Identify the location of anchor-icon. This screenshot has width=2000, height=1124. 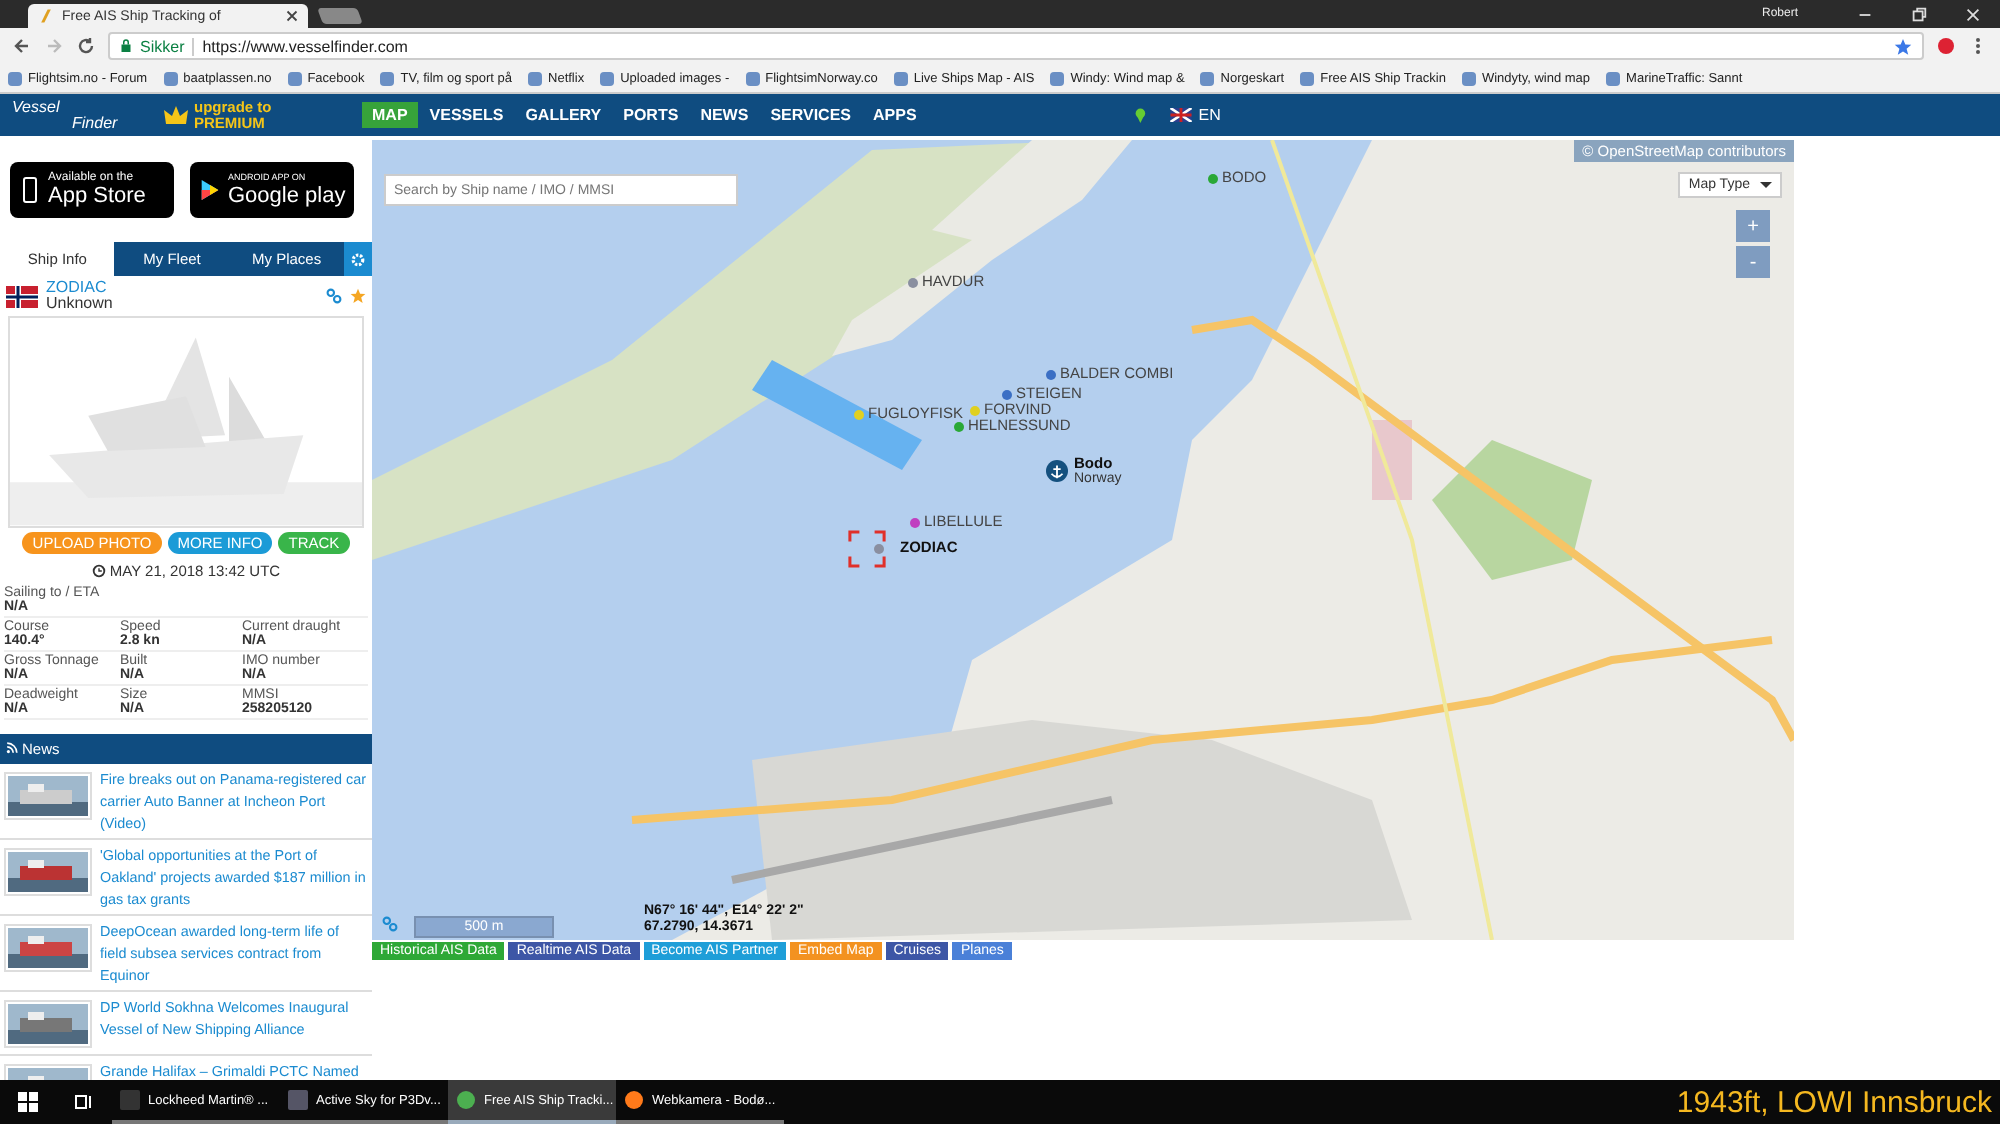
(1057, 471).